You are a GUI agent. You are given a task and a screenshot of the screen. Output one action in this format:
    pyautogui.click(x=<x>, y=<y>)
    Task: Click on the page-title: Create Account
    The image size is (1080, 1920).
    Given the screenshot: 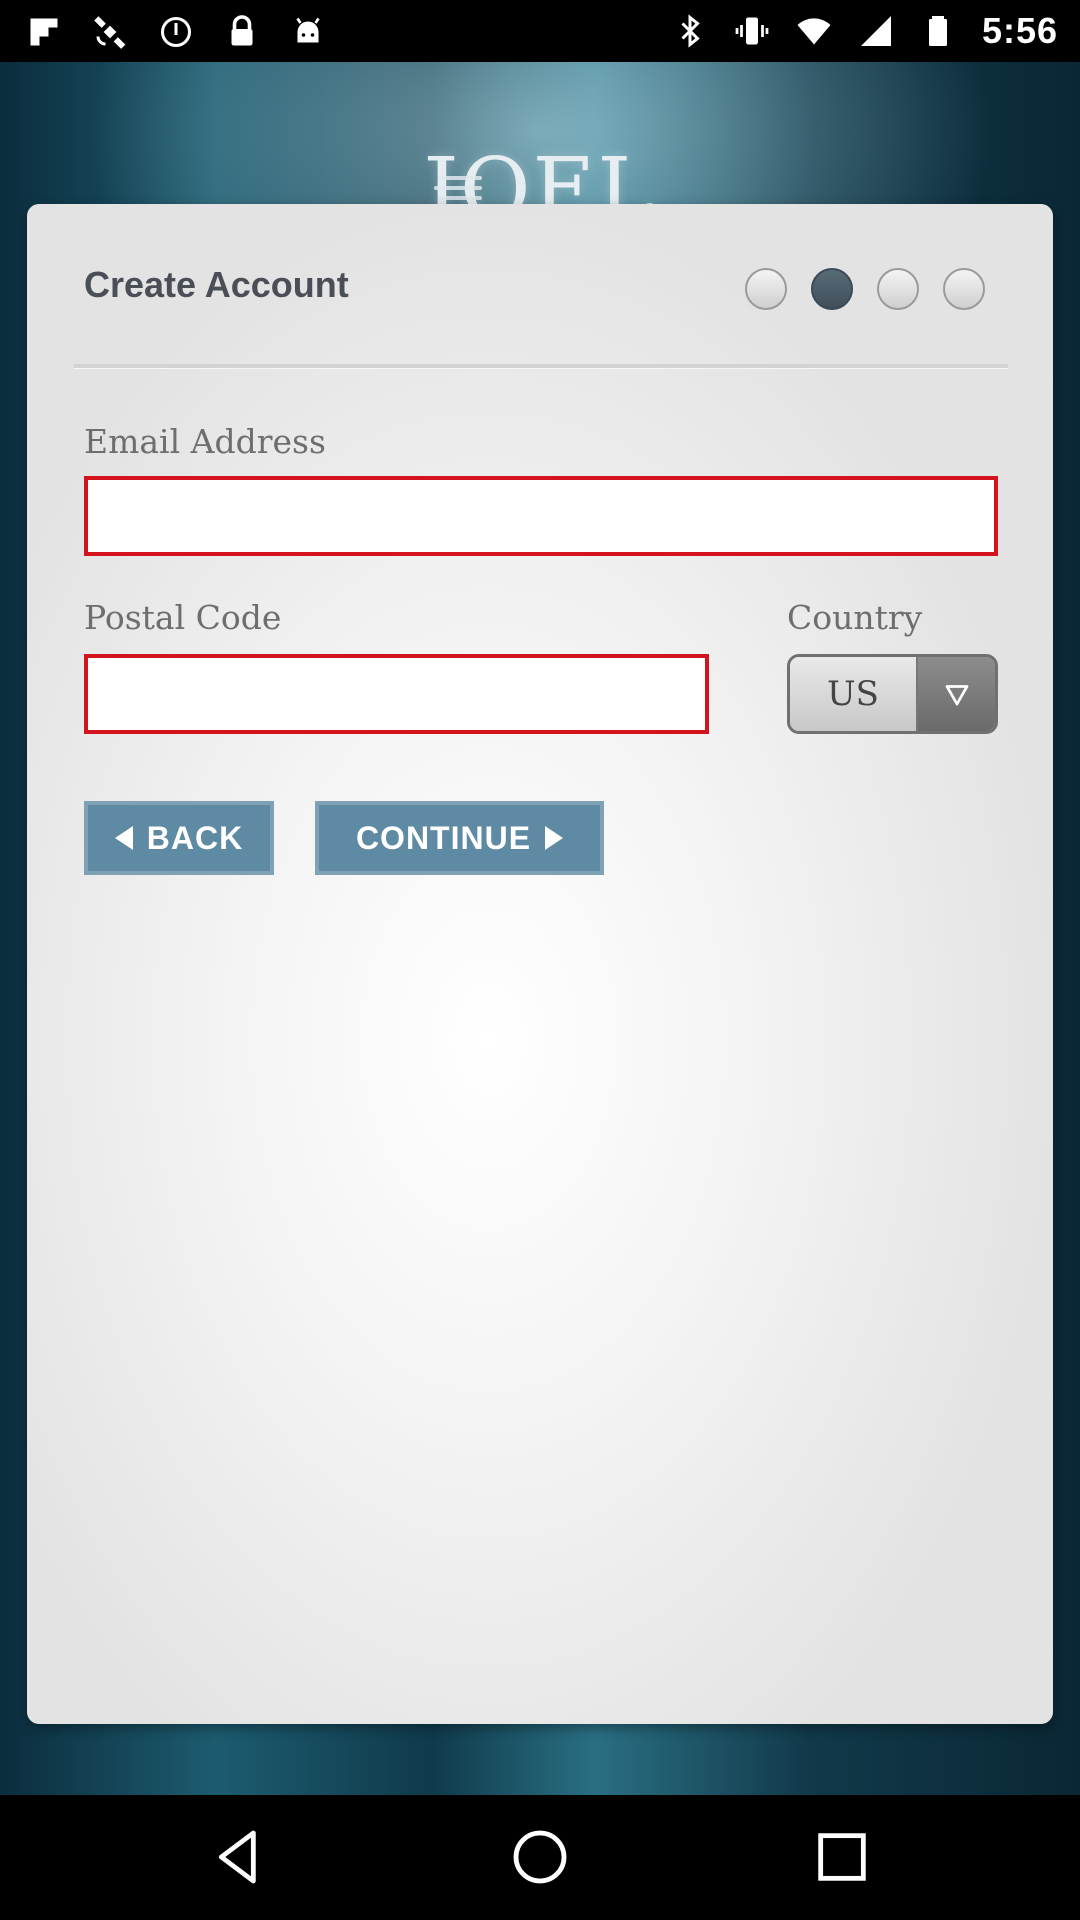 What is the action you would take?
    pyautogui.click(x=216, y=284)
    